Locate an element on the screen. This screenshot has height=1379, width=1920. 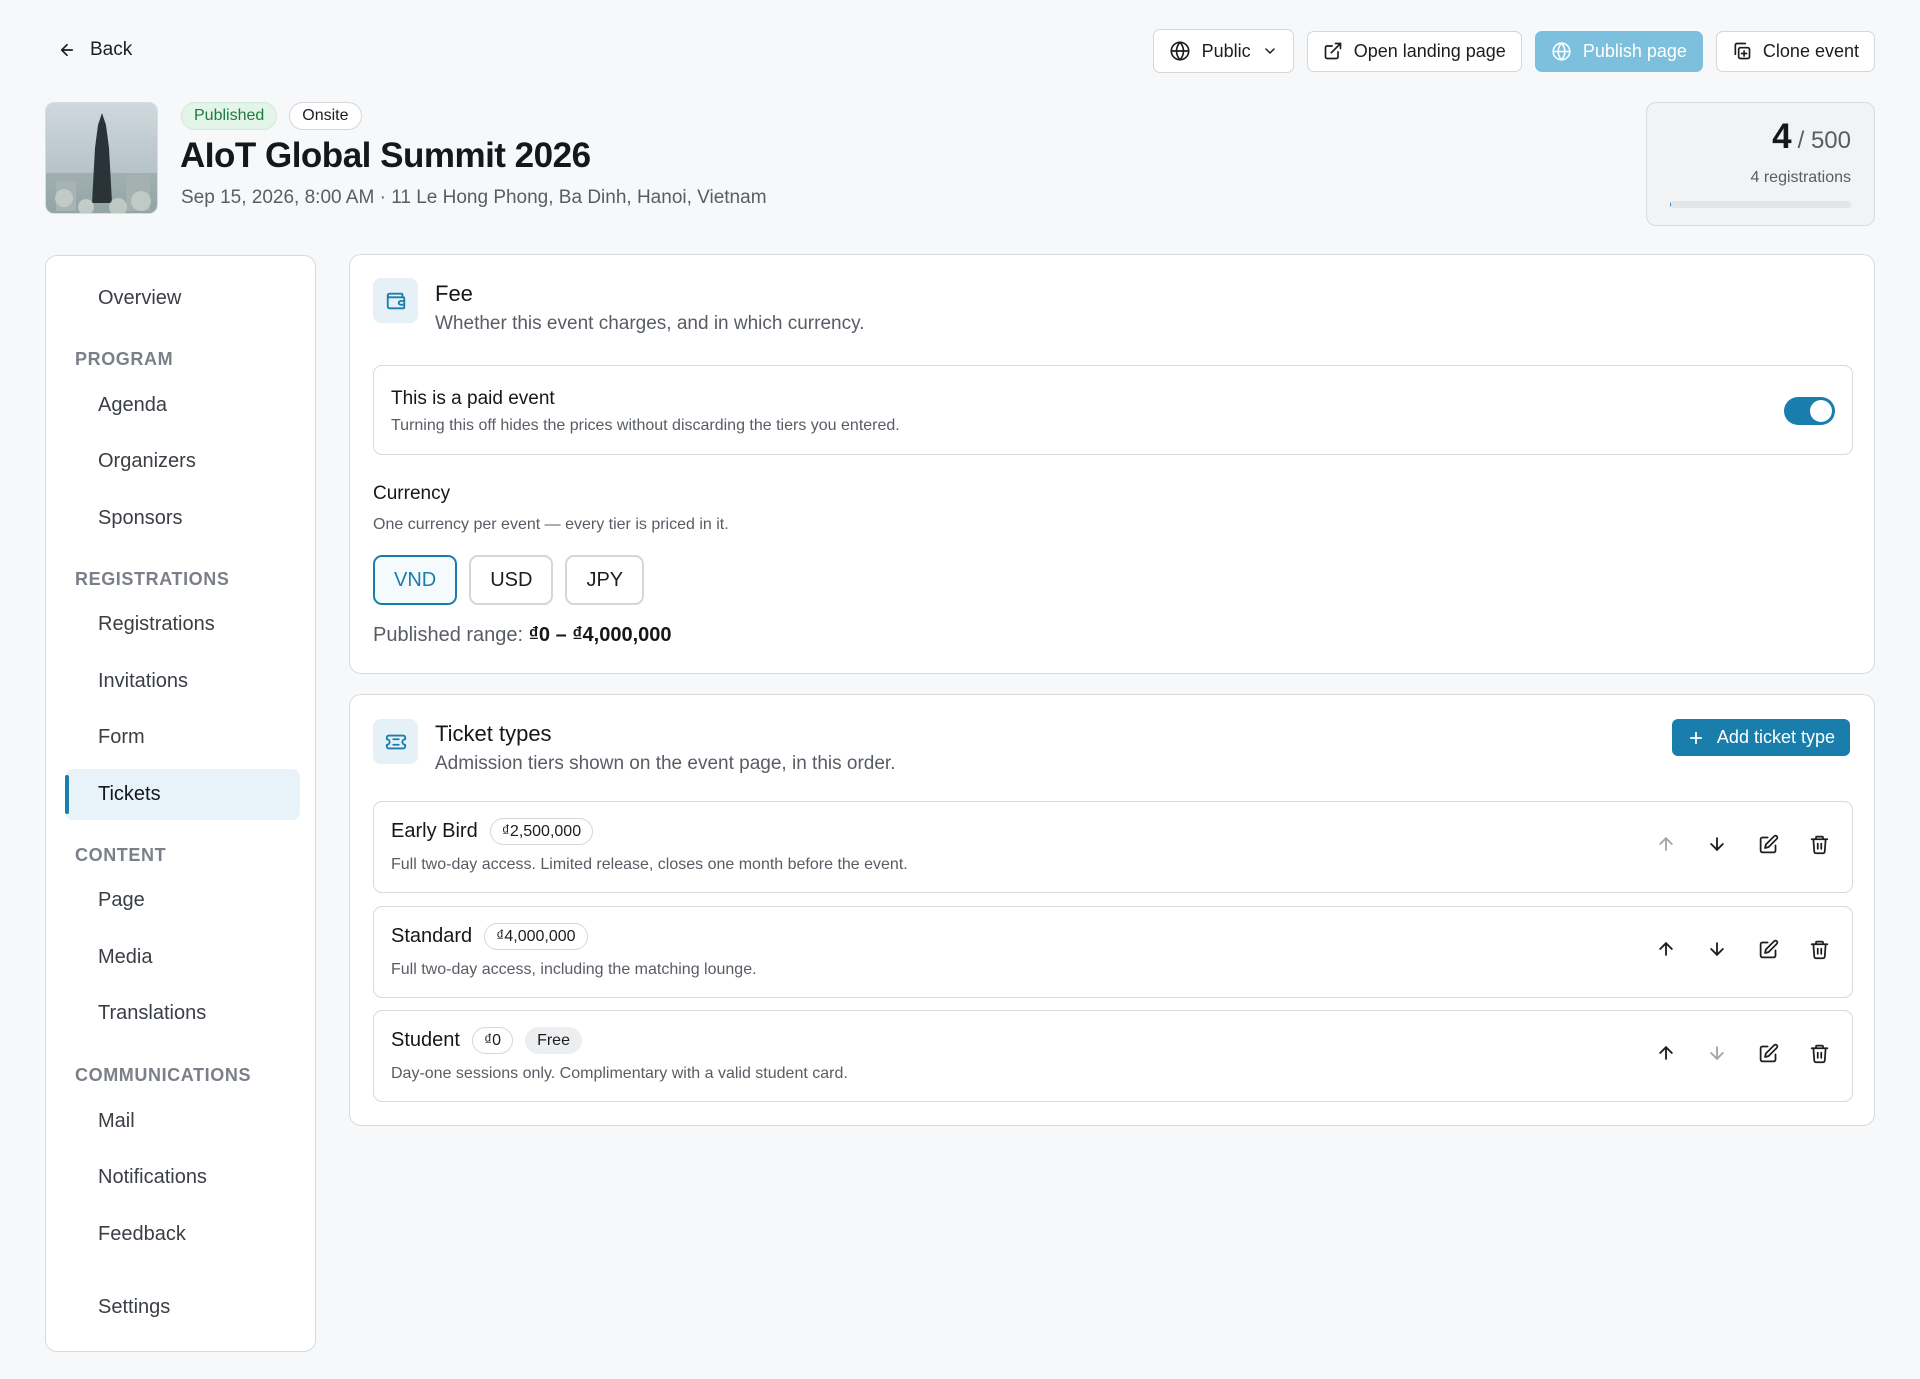
back-button: Back is located at coordinates (95, 50).